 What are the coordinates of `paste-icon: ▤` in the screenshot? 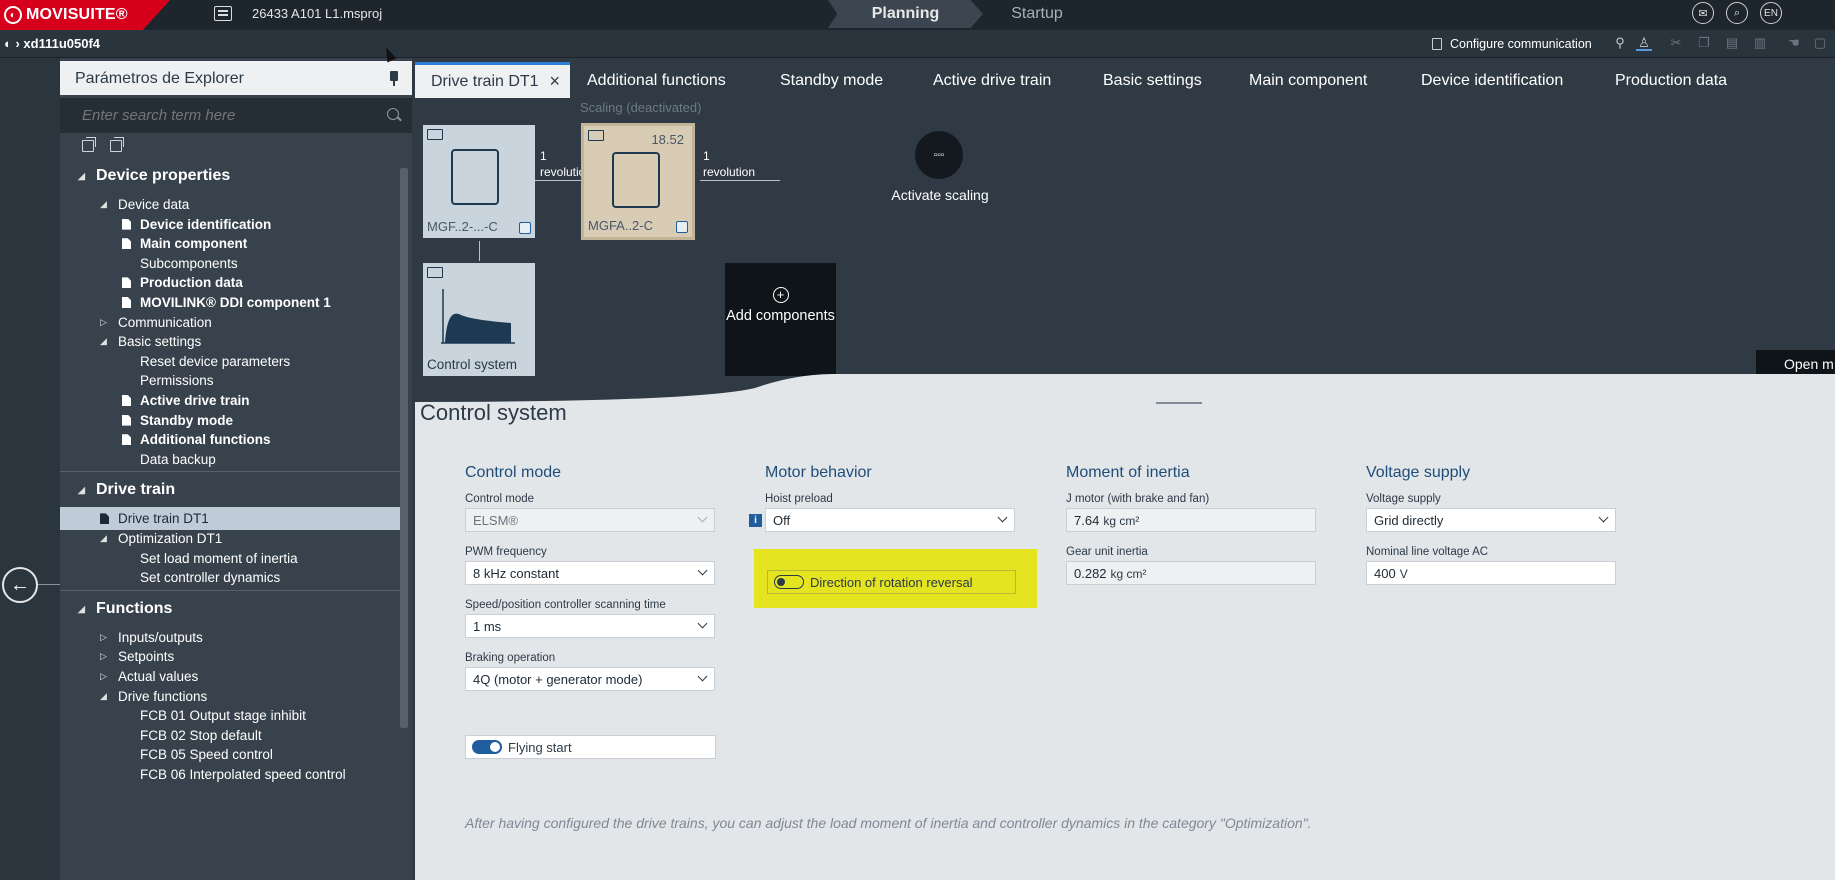 It's located at (1732, 43).